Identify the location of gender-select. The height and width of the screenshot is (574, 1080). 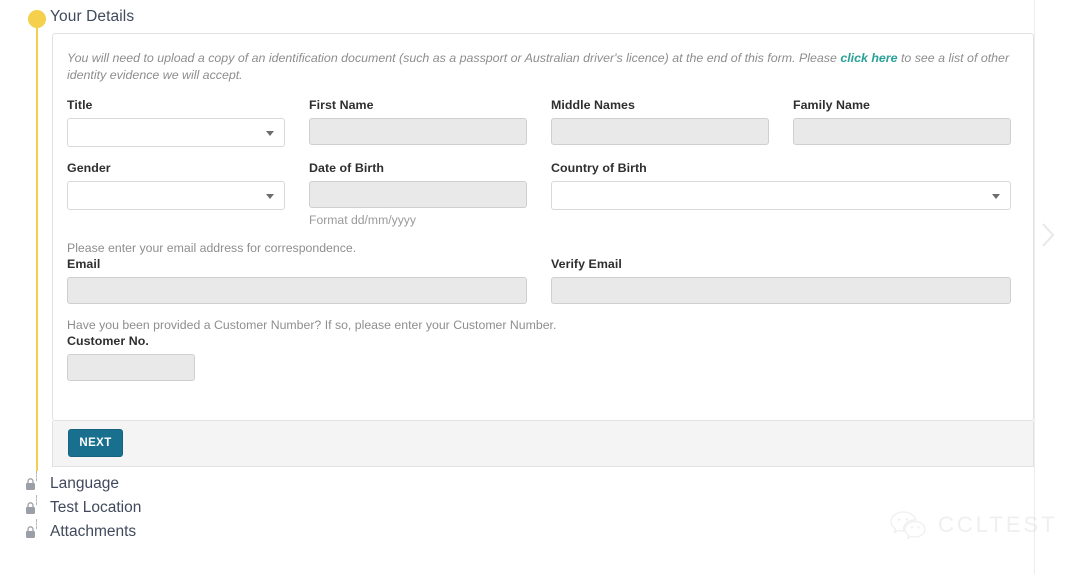
(176, 195).